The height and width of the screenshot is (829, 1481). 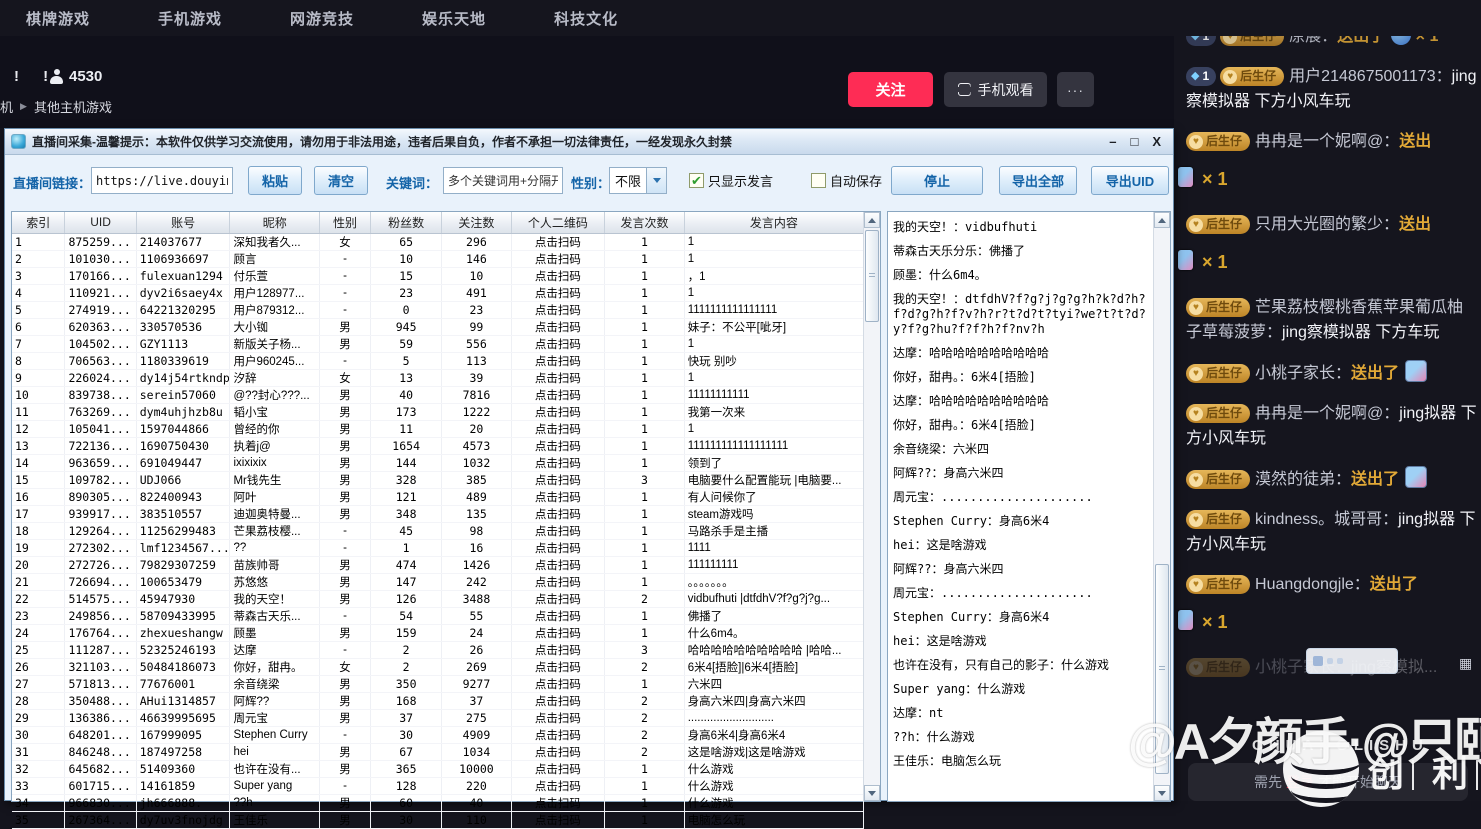 What do you see at coordinates (871, 506) in the screenshot?
I see `table-scrollbar` at bounding box center [871, 506].